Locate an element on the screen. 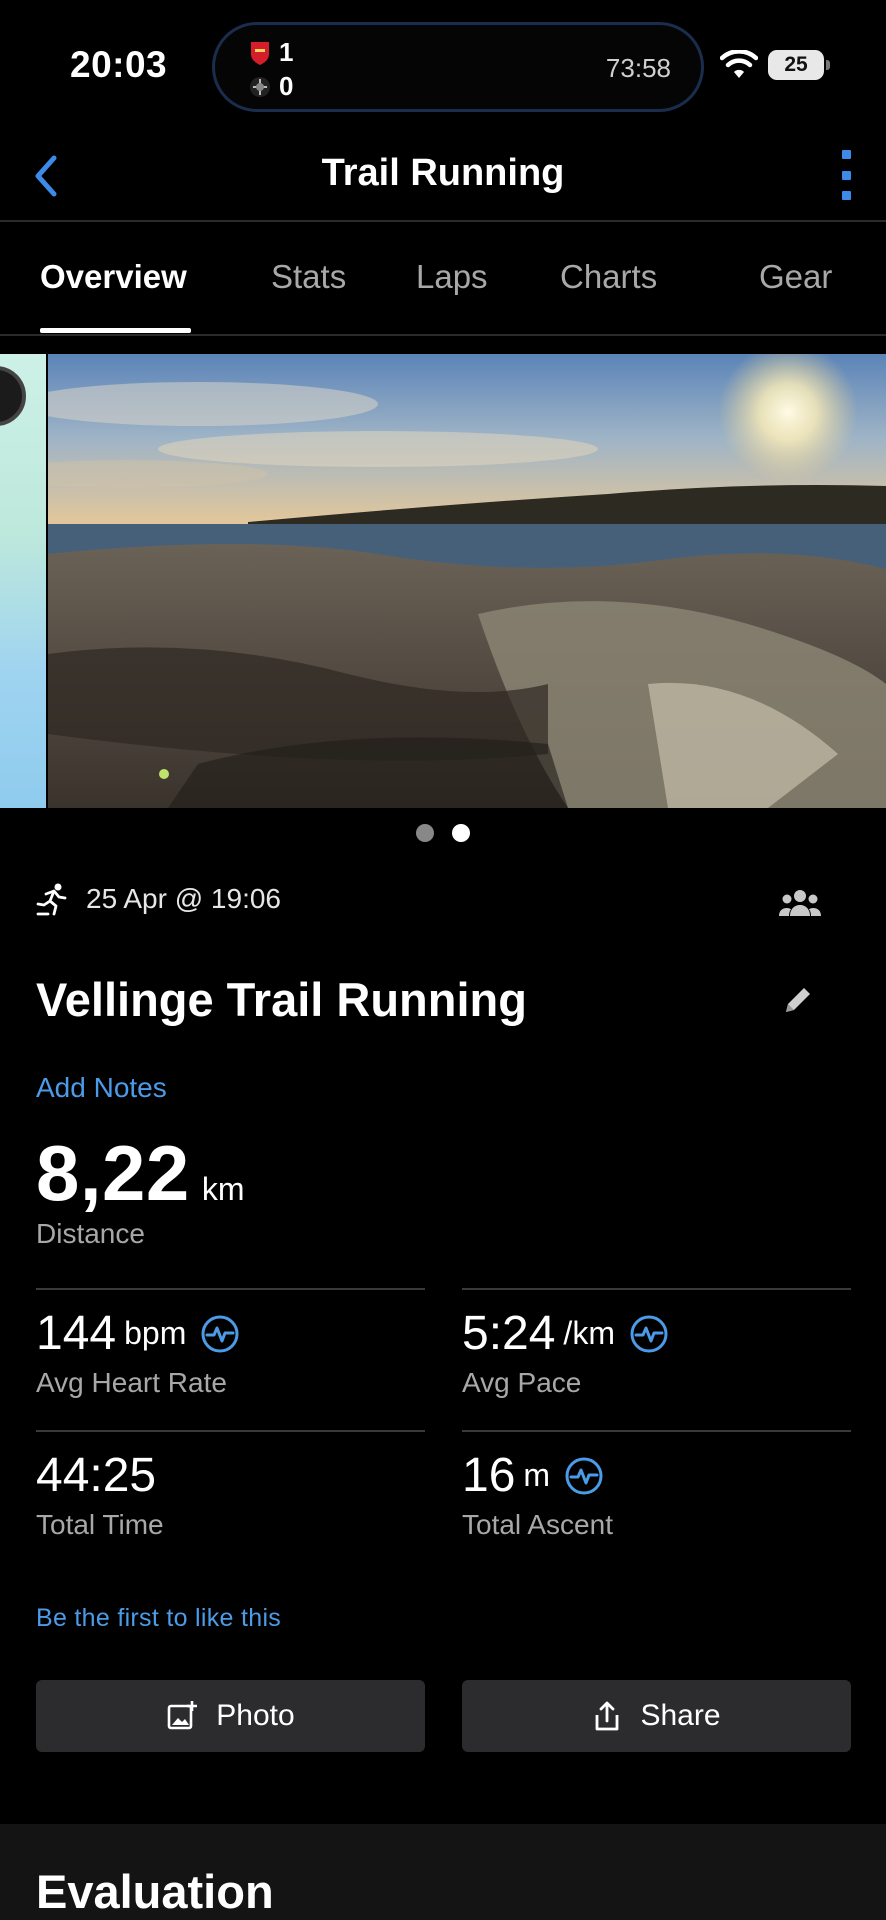  stat-total-ascent: 16 m Total Ascent is located at coordinates (656, 1485).